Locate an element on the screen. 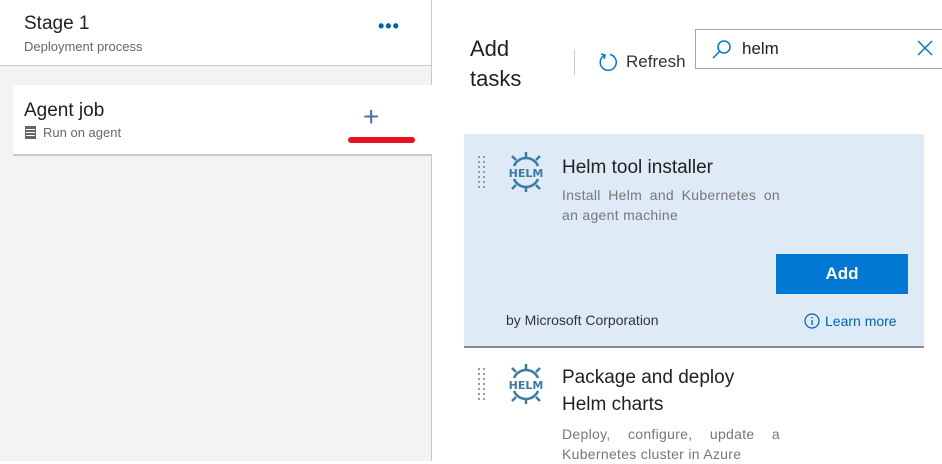 This screenshot has height=464, width=942. search-input is located at coordinates (822, 49).